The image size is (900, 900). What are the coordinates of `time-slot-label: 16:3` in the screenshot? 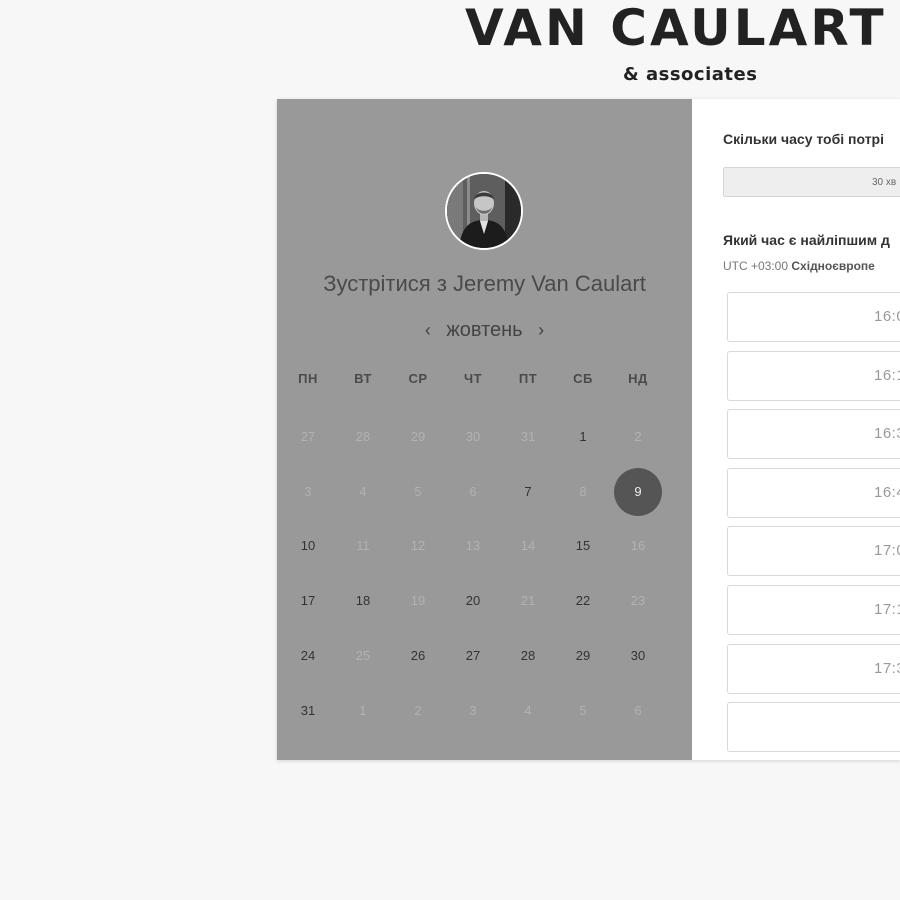 It's located at (887, 434).